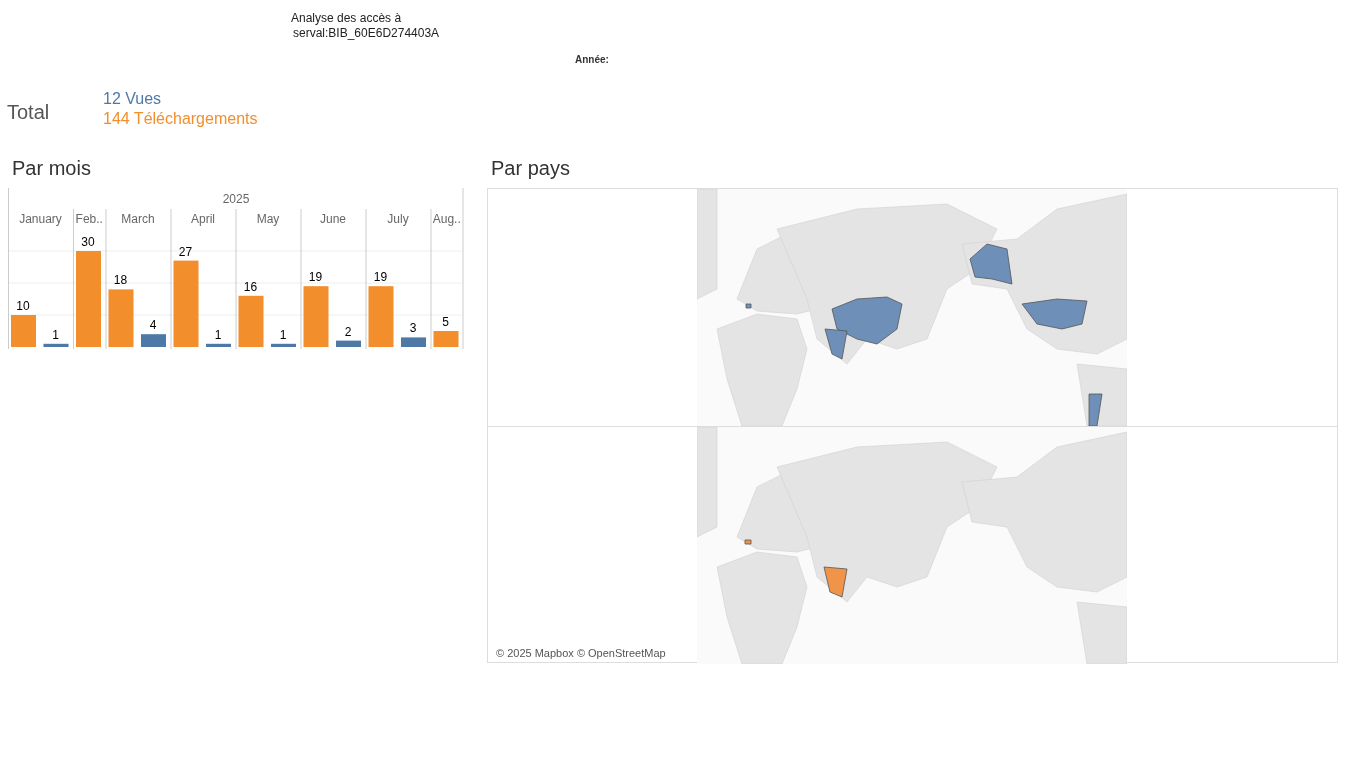 Image resolution: width=1366 pixels, height=768 pixels. Describe the element at coordinates (592, 59) in the screenshot. I see `filter-label: Année:` at that location.